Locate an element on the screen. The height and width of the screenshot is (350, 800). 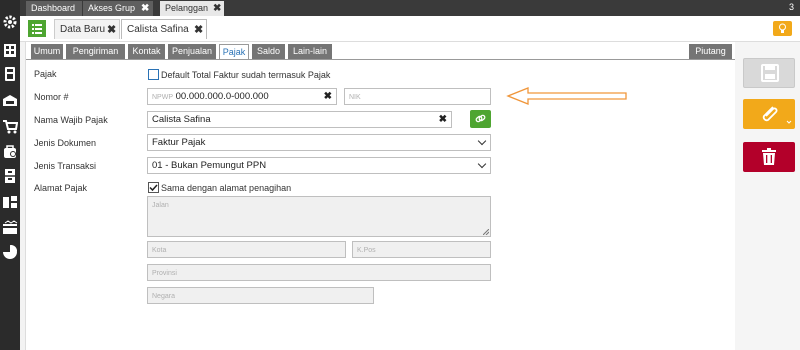
delete-button is located at coordinates (769, 157).